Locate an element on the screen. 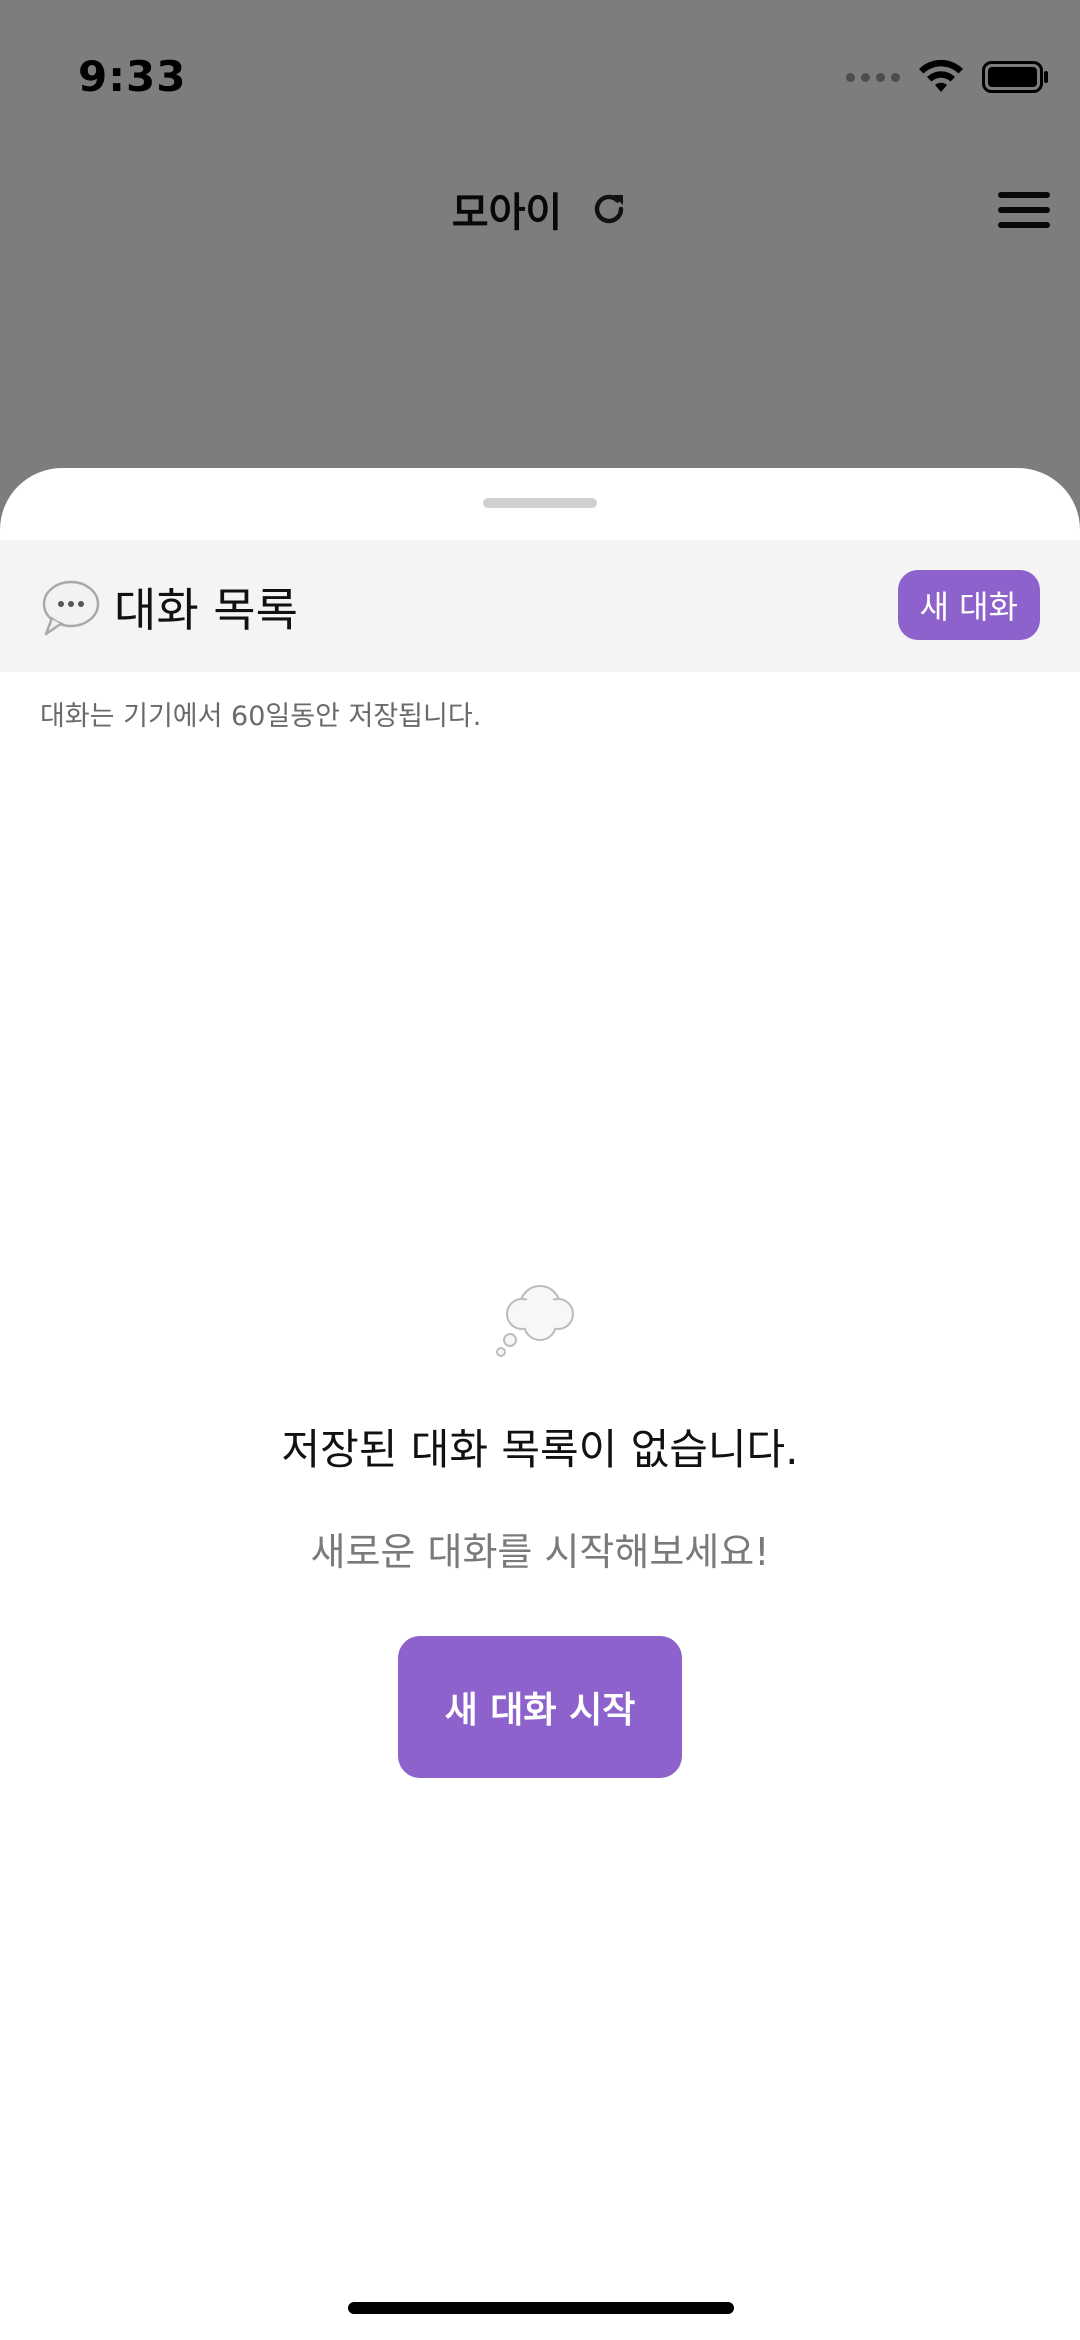 Image resolution: width=1080 pixels, height=2340 pixels. home-indicator is located at coordinates (541, 2308).